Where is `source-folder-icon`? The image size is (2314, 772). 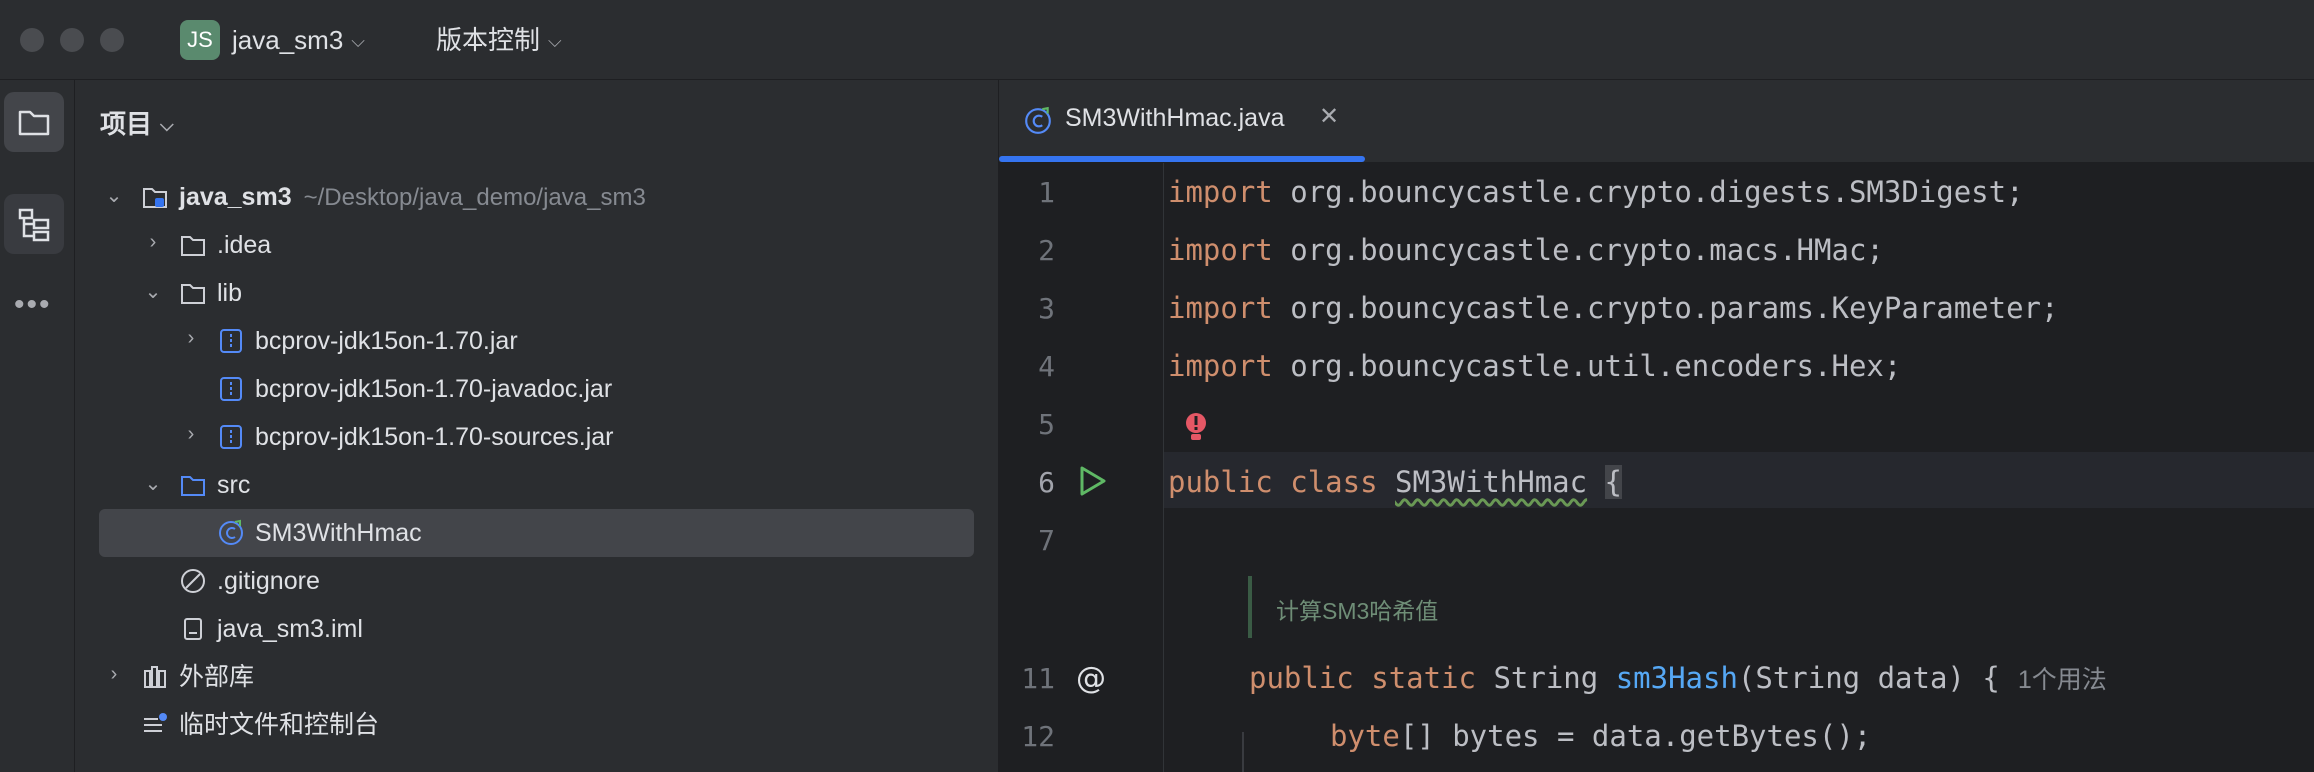 source-folder-icon is located at coordinates (193, 486).